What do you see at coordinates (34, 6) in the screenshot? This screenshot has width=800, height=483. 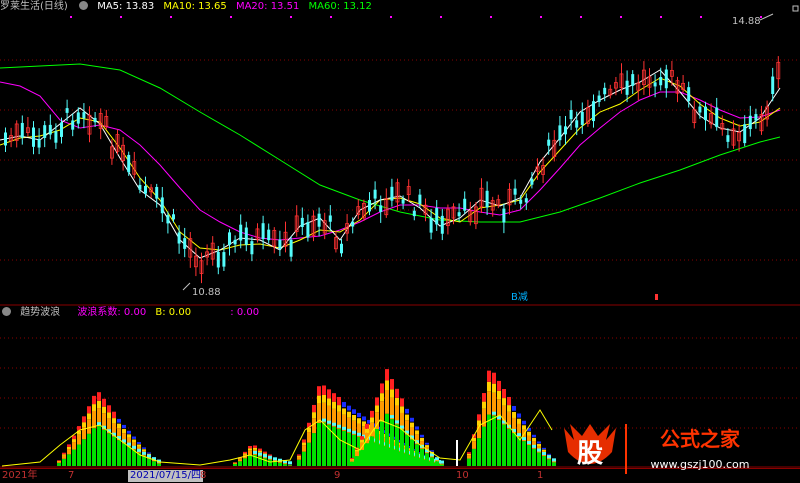 I see `stock-title: 罗莱生活(日线)` at bounding box center [34, 6].